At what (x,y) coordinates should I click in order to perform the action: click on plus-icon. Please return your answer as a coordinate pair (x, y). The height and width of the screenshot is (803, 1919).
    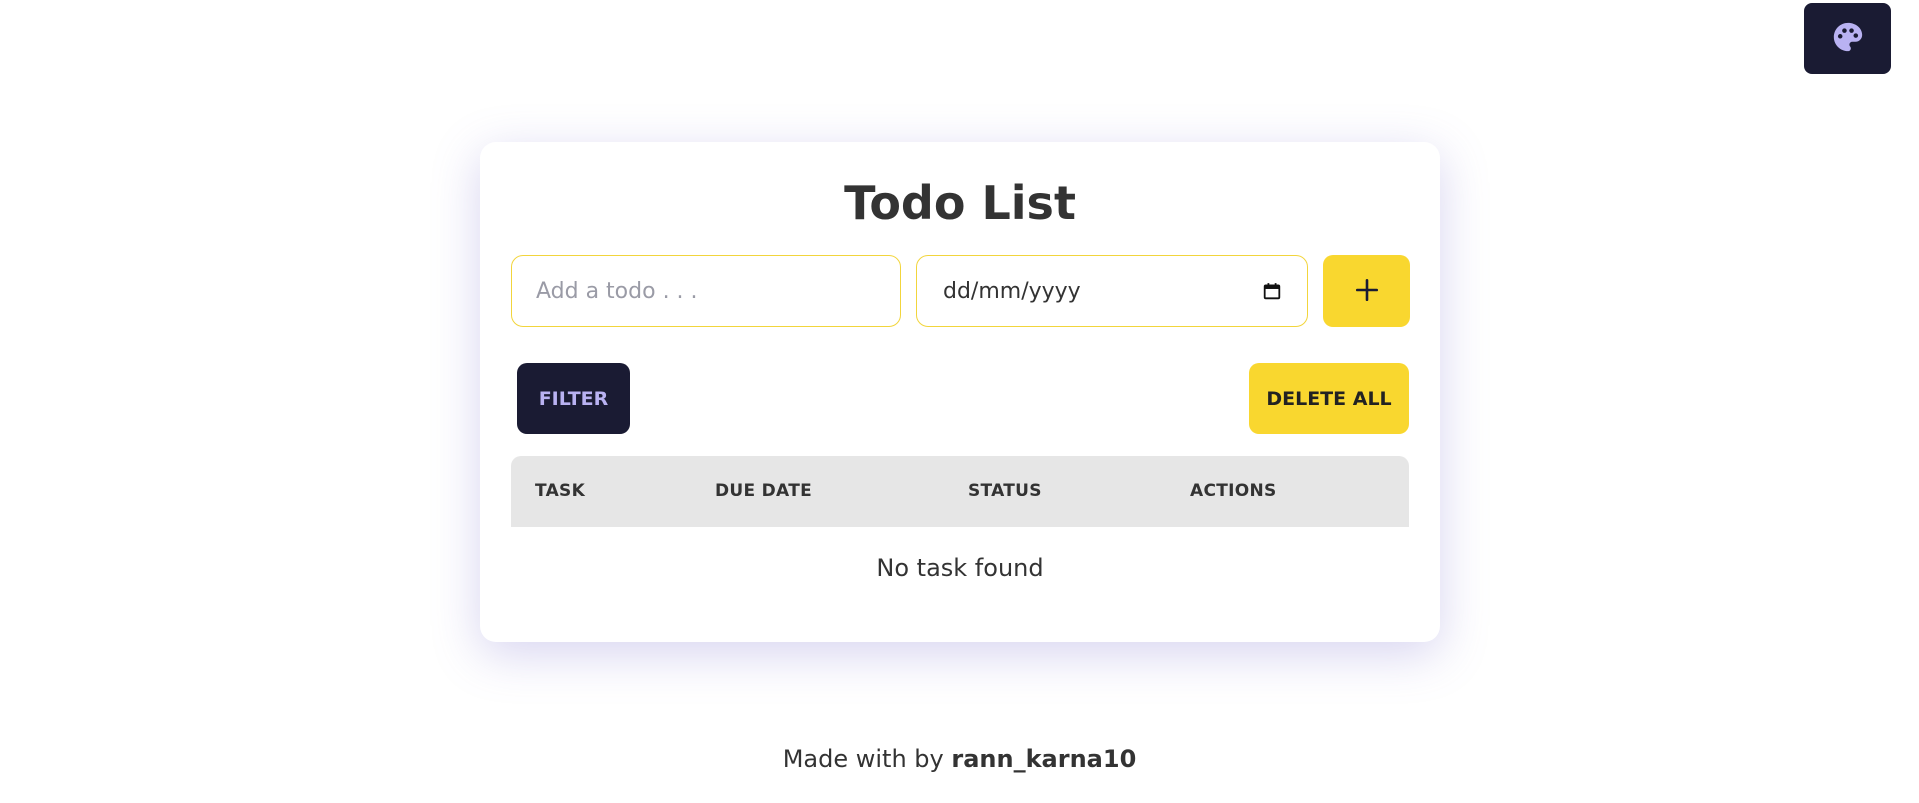
    Looking at the image, I should click on (1367, 291).